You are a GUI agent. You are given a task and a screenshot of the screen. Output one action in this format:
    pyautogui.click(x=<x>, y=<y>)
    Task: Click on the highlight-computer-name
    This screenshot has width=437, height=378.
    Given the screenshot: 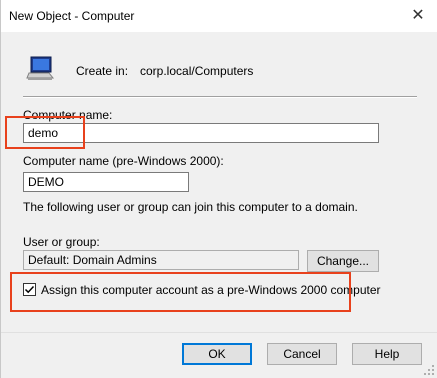 What is the action you would take?
    pyautogui.click(x=45, y=132)
    